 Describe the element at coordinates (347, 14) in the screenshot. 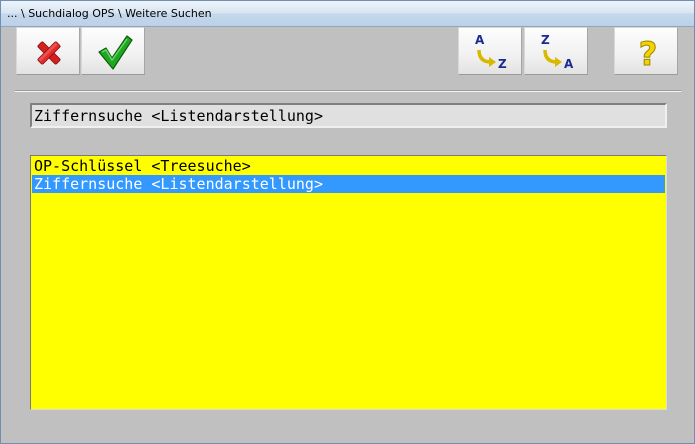

I see `title-bar: ... \ Suchdialog OPS \ Weitere Suchen` at that location.